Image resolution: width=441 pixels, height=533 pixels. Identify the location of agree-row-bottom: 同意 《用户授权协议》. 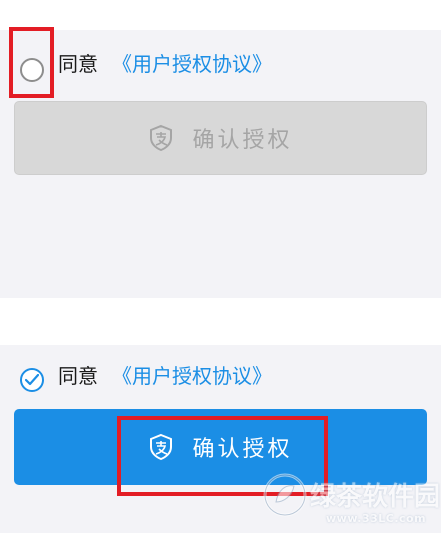
(220, 379).